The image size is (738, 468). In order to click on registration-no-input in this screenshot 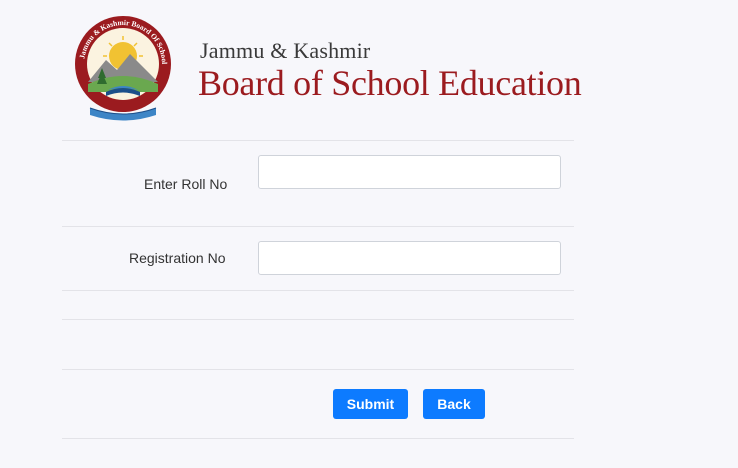, I will do `click(409, 258)`.